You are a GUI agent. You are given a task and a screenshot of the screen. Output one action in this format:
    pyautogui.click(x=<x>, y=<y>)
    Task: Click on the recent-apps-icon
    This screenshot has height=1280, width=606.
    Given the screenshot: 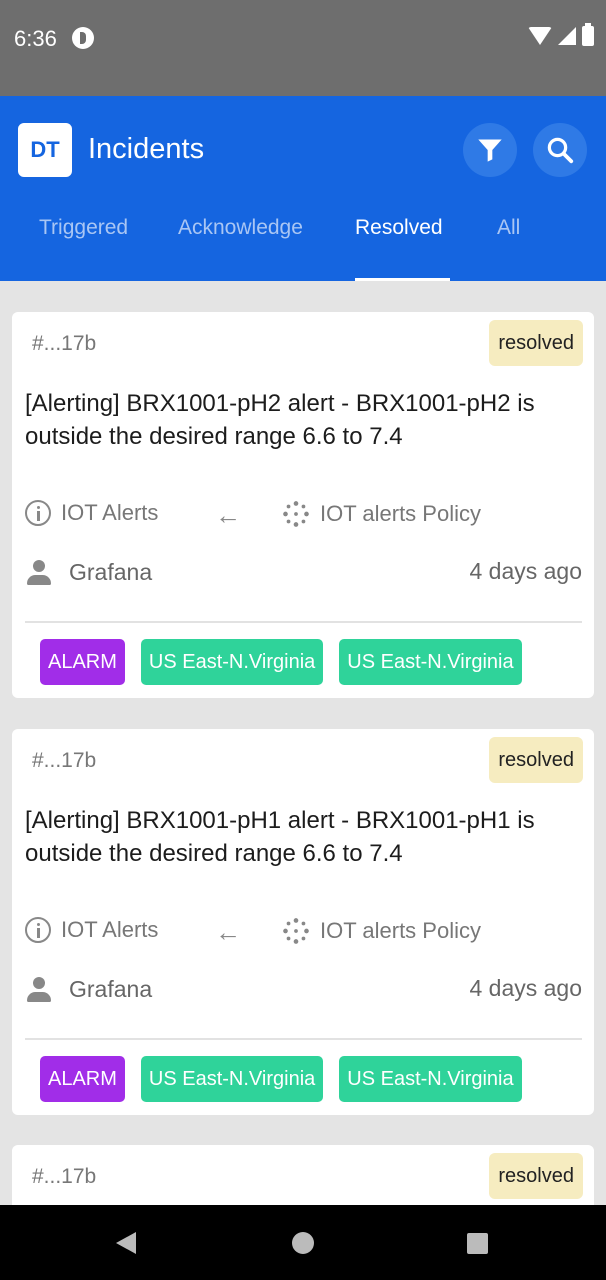 What is the action you would take?
    pyautogui.click(x=477, y=1243)
    